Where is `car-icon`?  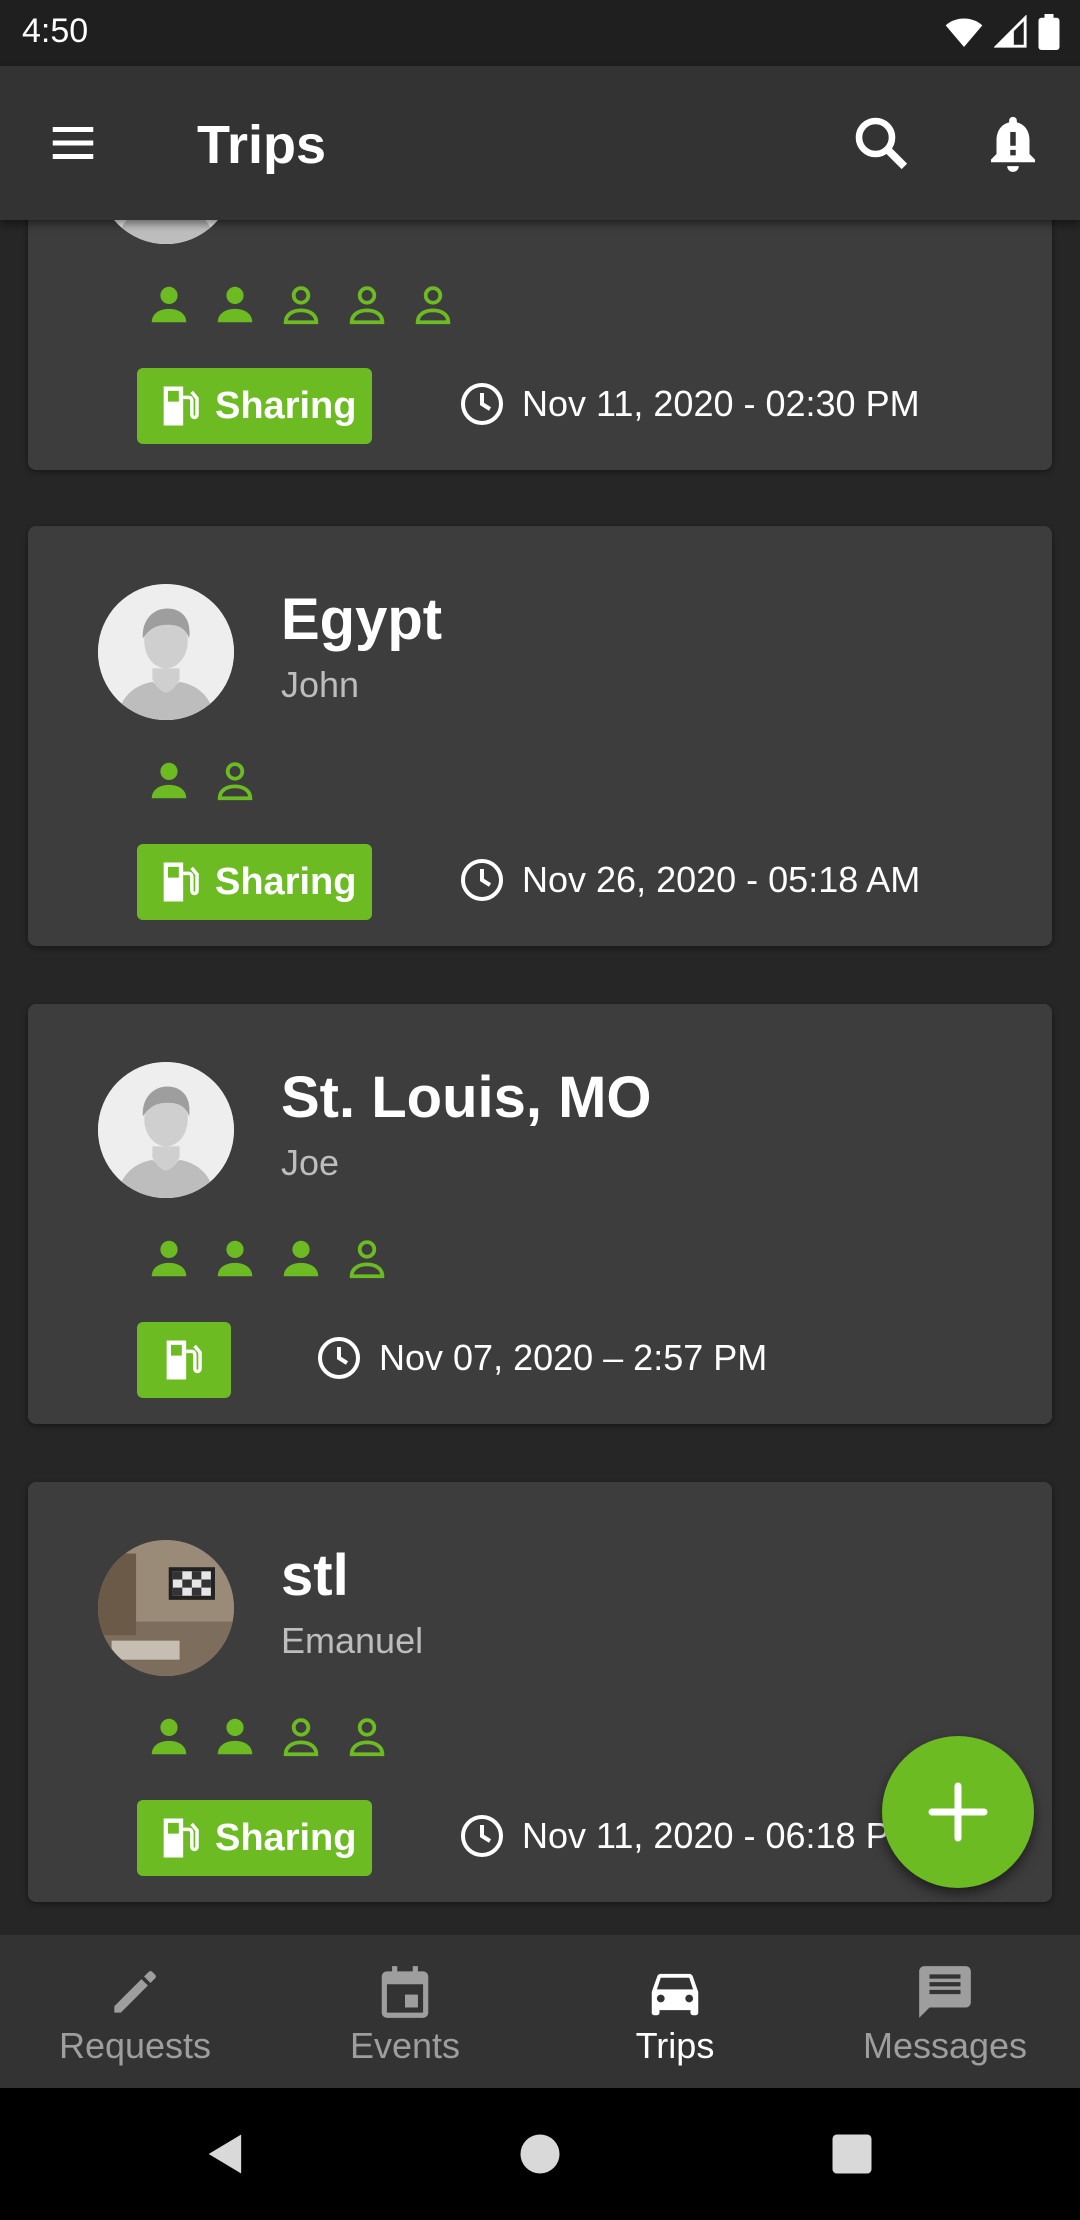
car-icon is located at coordinates (675, 1994).